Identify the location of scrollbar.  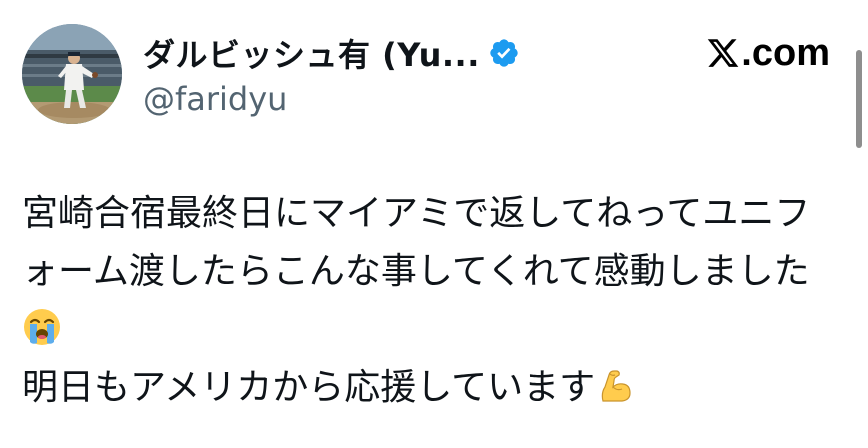
(859, 99).